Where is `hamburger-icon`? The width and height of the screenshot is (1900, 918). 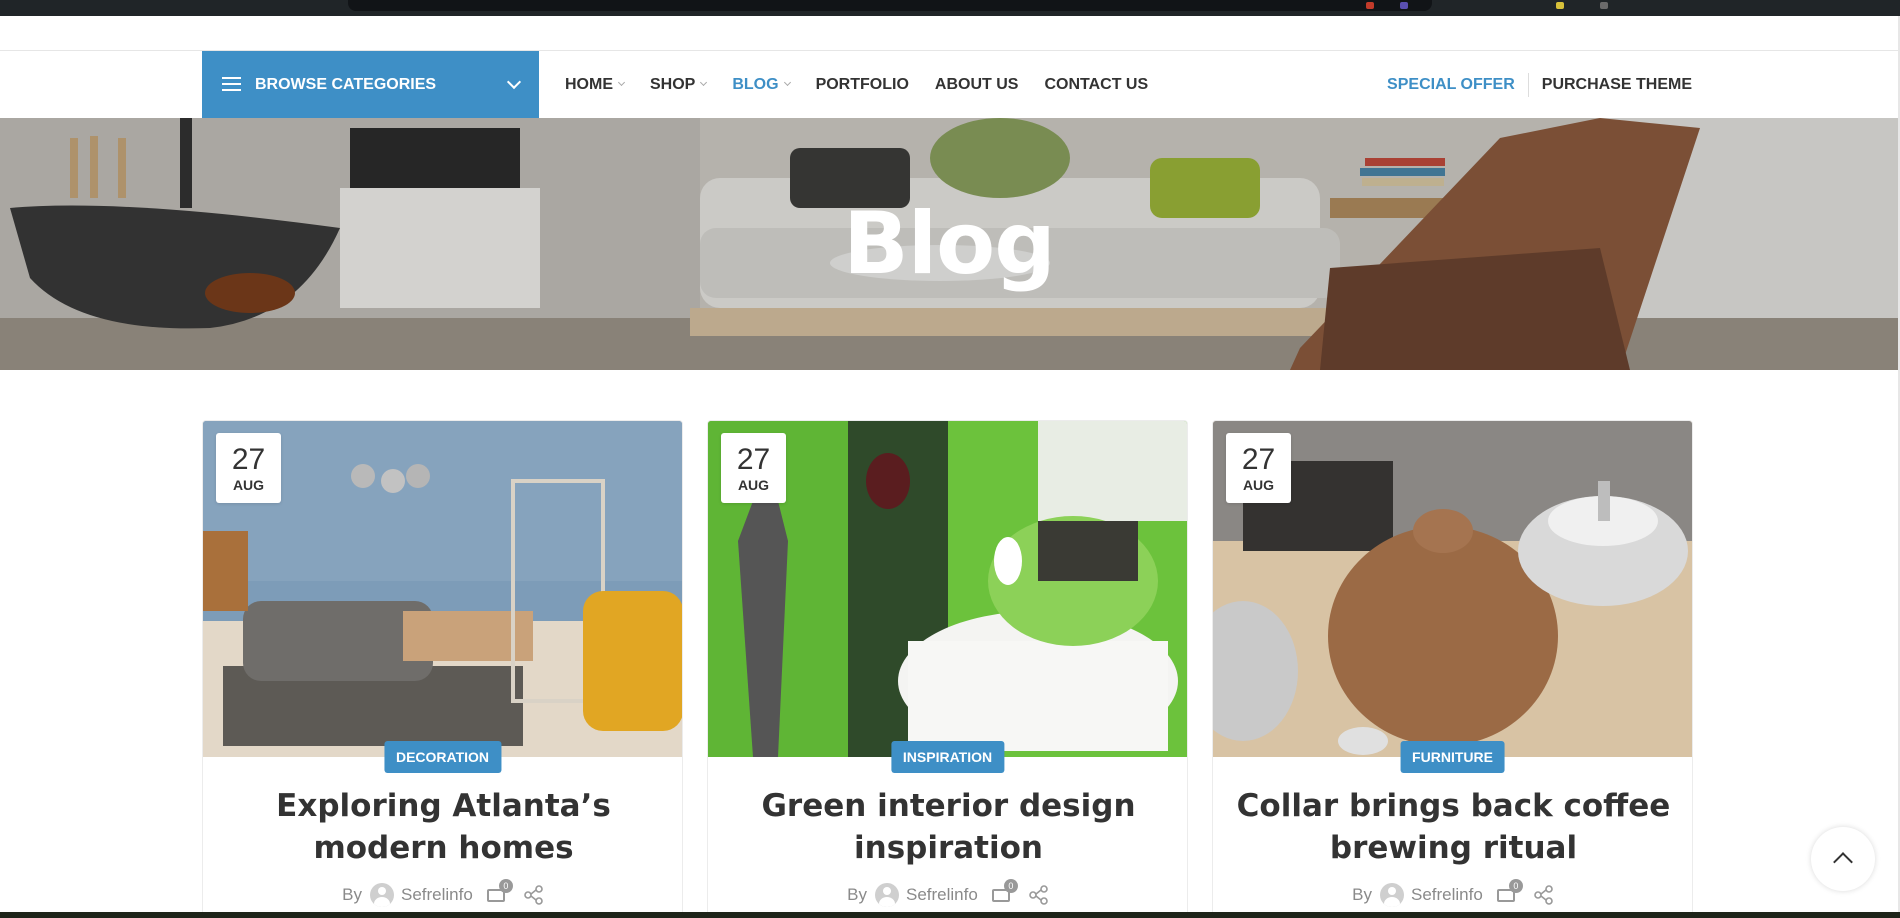
hamburger-icon is located at coordinates (231, 84).